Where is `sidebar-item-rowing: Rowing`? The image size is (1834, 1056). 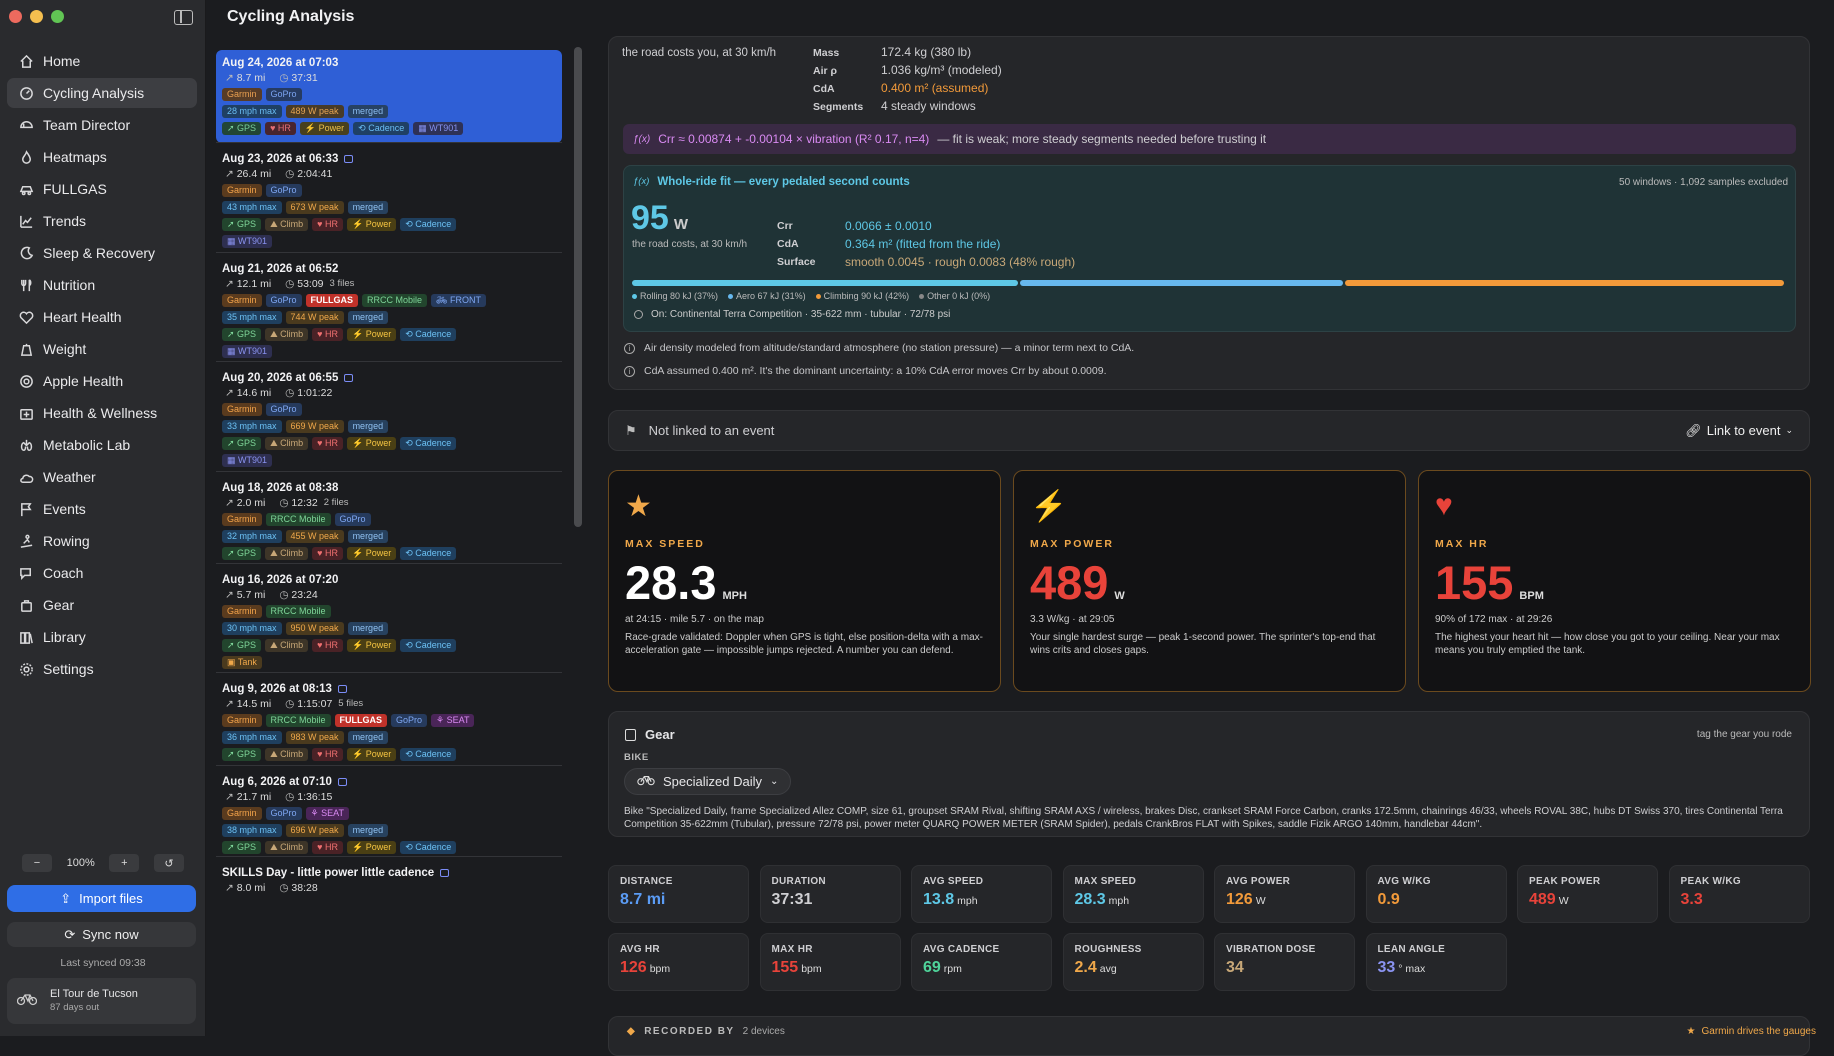
sidebar-item-rowing: Rowing is located at coordinates (102, 541).